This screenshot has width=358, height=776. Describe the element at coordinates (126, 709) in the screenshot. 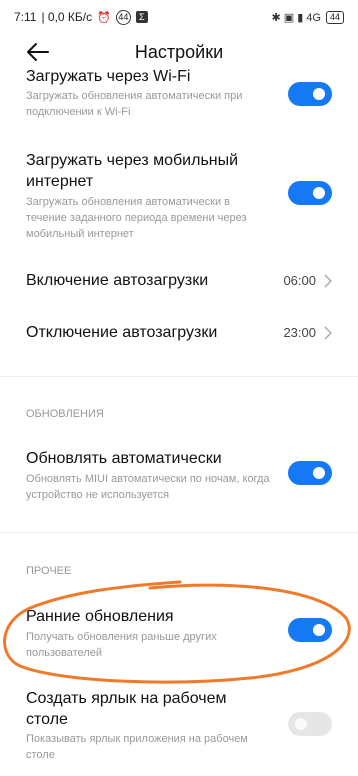

I see `row-title: Создать ярлык на рабочем столе` at that location.